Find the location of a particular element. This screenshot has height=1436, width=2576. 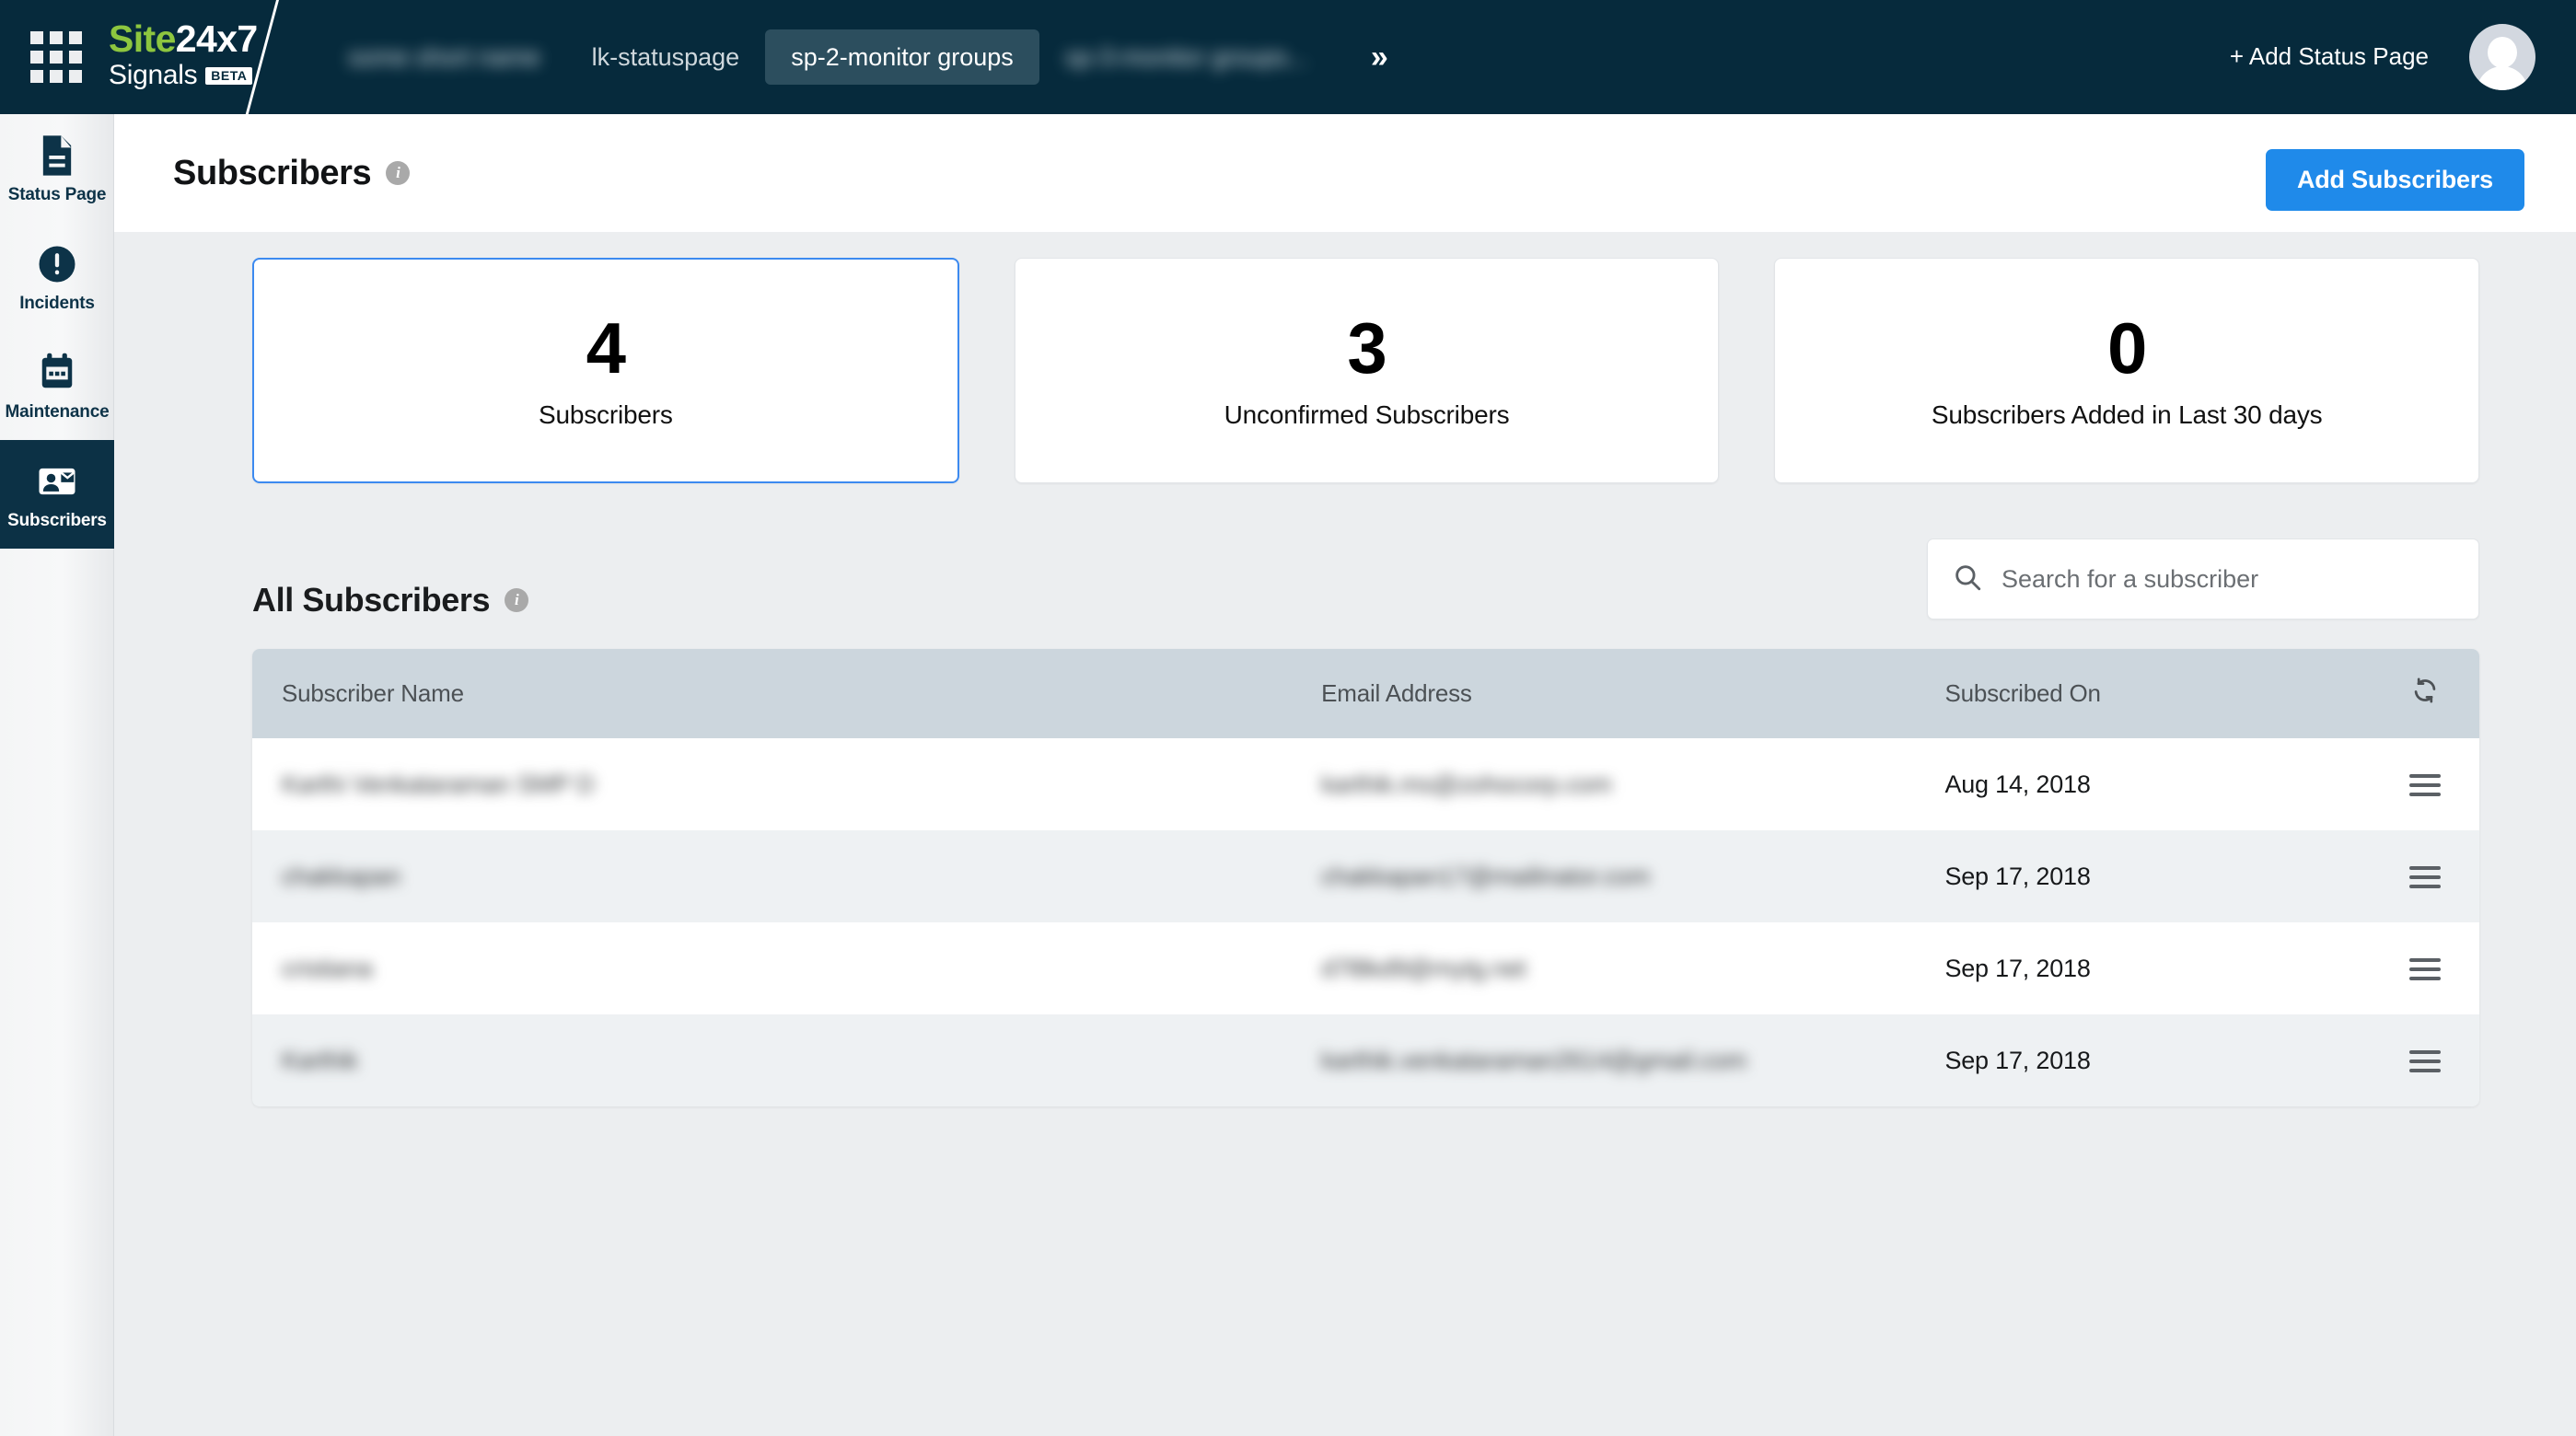

list-section-header: All Subscribers i is located at coordinates (1345, 551).